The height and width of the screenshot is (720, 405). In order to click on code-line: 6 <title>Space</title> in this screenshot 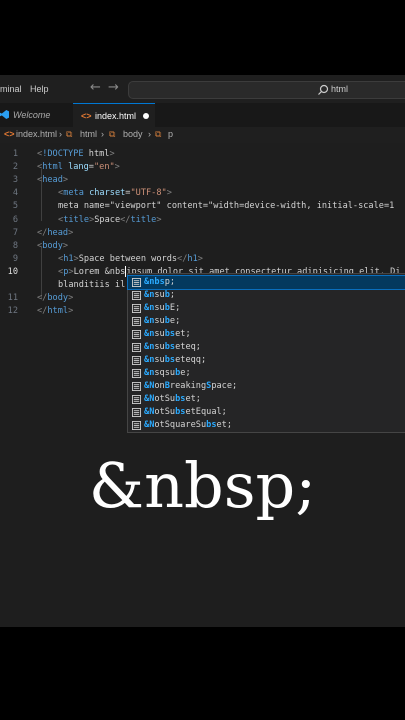, I will do `click(202, 220)`.